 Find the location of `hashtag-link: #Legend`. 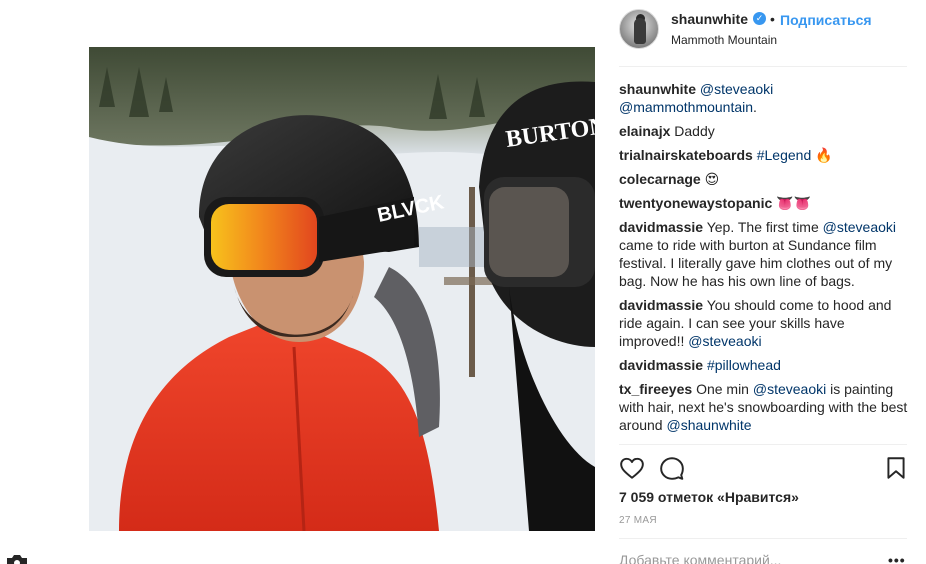

hashtag-link: #Legend is located at coordinates (784, 155).